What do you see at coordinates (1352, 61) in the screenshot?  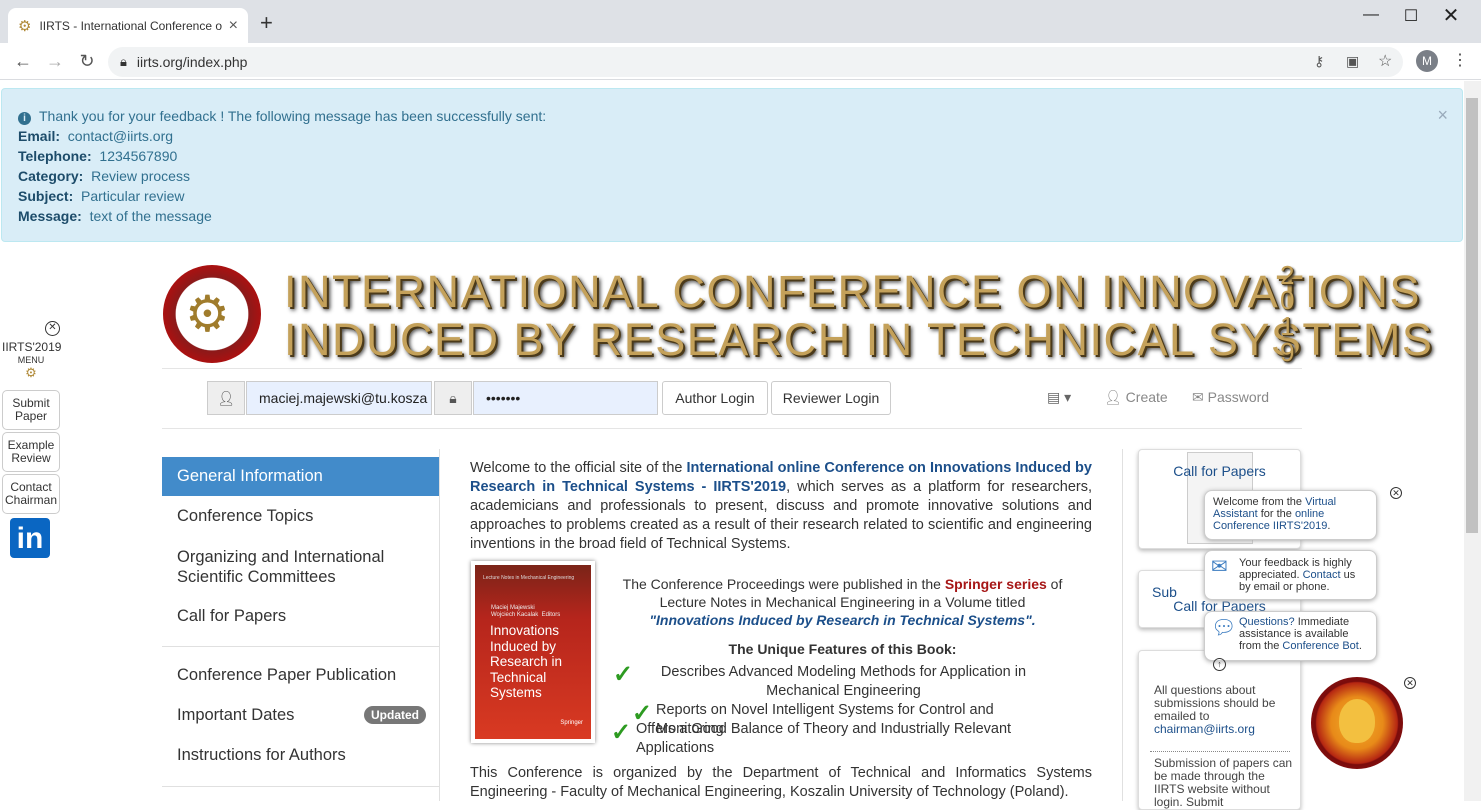 I see `translate-icon: ▣` at bounding box center [1352, 61].